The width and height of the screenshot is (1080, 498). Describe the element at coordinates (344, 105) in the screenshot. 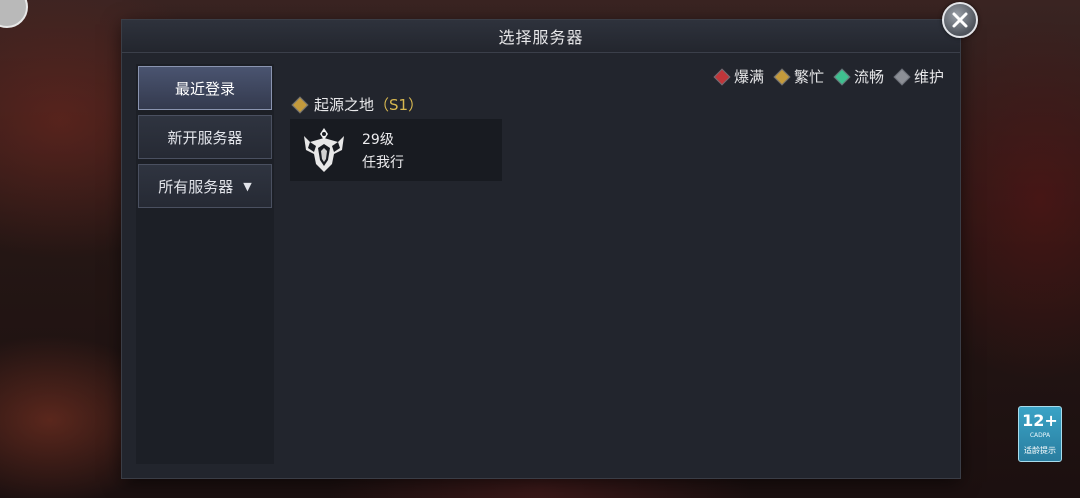

I see `server-group-name: 起源之地` at that location.